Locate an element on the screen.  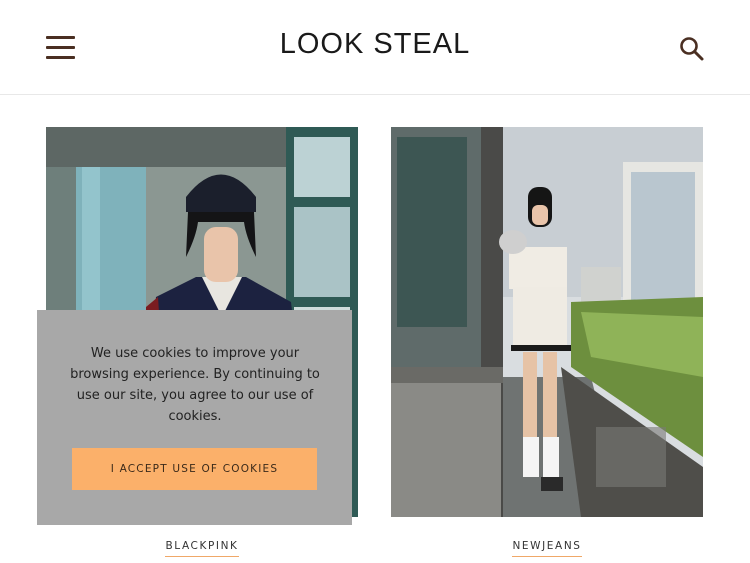
artist-caption-link: BLACKPINK is located at coordinates (202, 548).